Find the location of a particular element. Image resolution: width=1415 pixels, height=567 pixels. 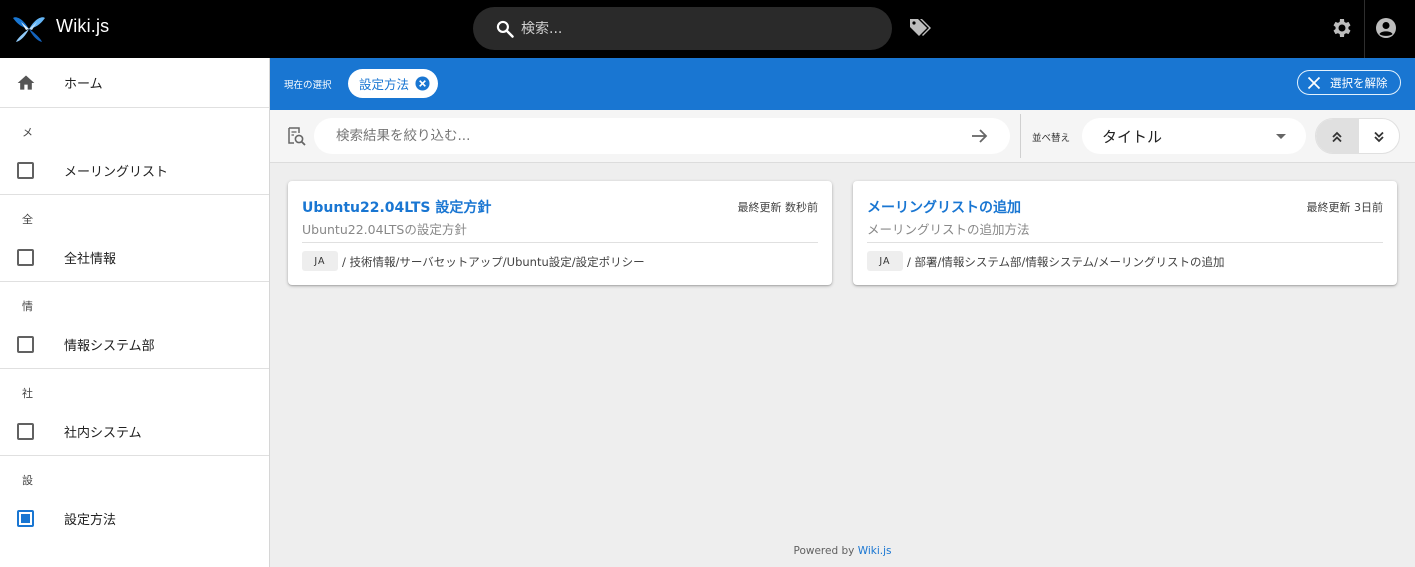

result-title: Ubuntu22.04LTS 設定方針 is located at coordinates (396, 207).